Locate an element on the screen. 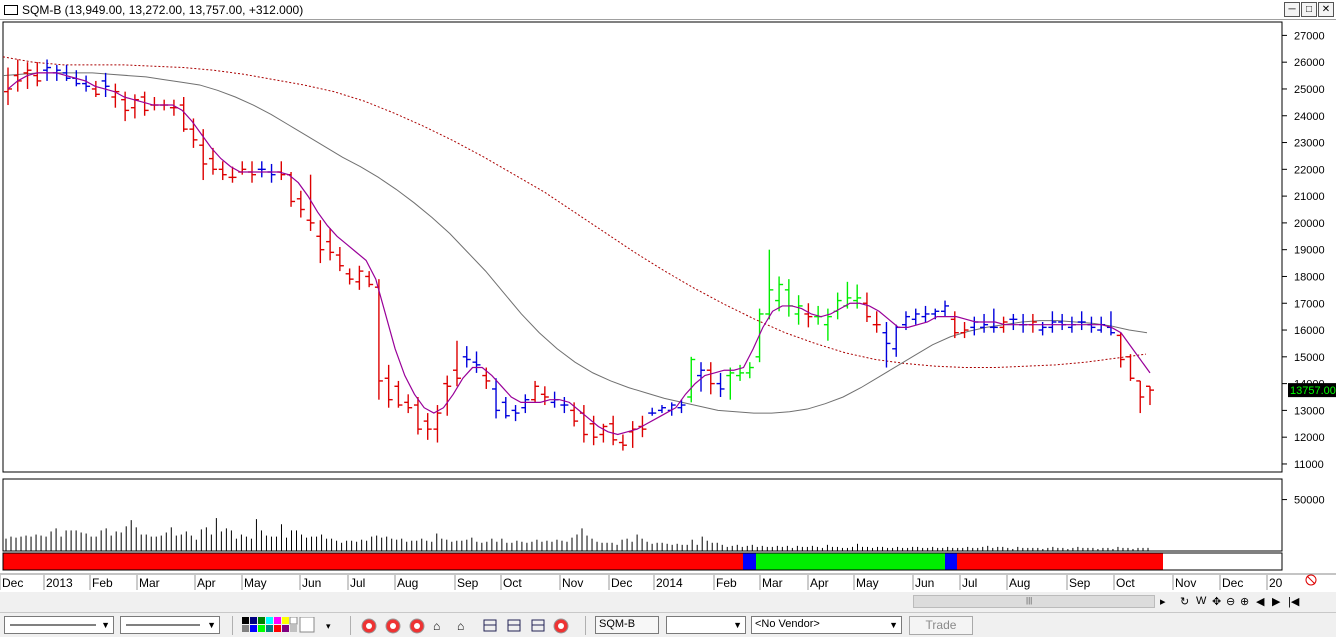 The width and height of the screenshot is (1336, 637). price-tick-label: 16000 is located at coordinates (1309, 331).